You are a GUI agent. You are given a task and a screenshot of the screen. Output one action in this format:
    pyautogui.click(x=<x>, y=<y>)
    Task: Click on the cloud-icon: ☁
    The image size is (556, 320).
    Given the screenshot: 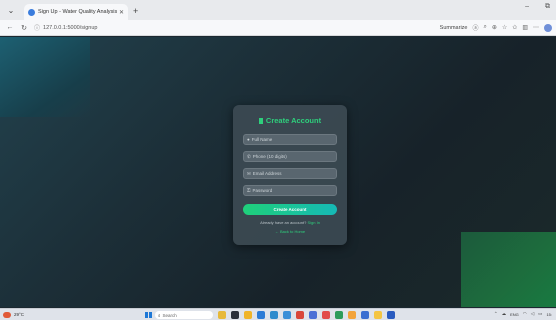 What is the action you would take?
    pyautogui.click(x=504, y=314)
    